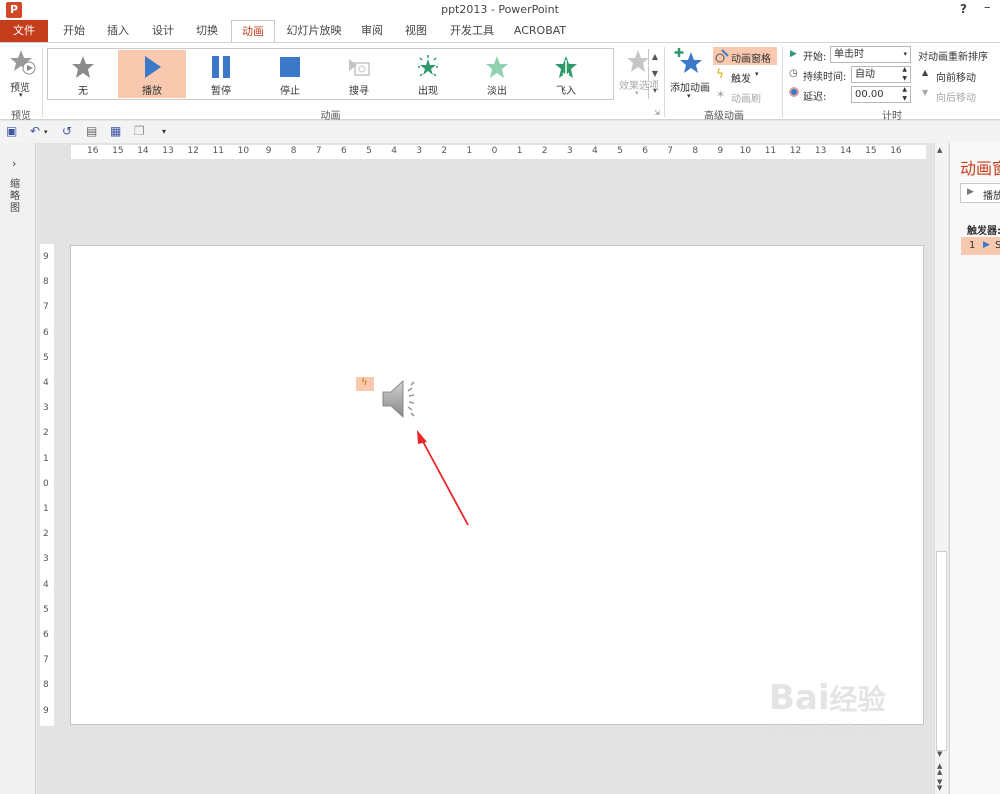  I want to click on vruler-tick-label: 1, so click(46, 509).